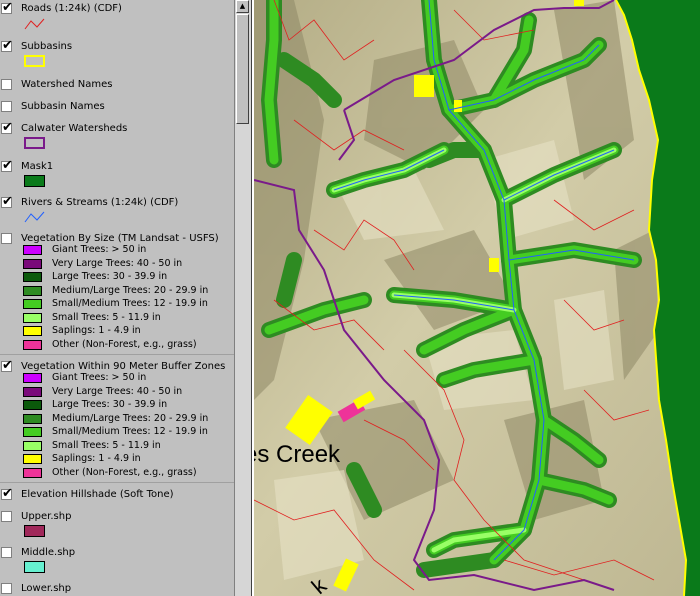  I want to click on layer-name-veg-buffer: Vegetation Within 90 Meter Buffer Zones, so click(123, 366).